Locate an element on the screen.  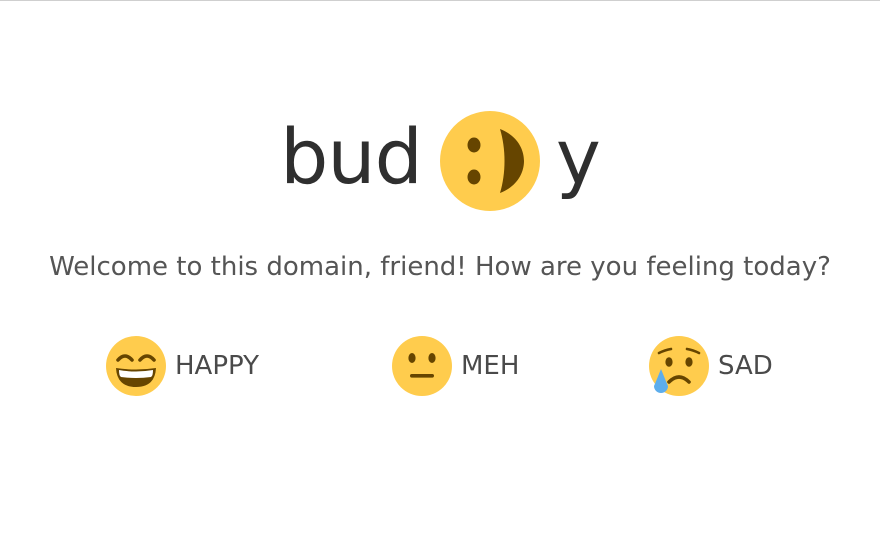
crying-face-icon is located at coordinates (679, 366).